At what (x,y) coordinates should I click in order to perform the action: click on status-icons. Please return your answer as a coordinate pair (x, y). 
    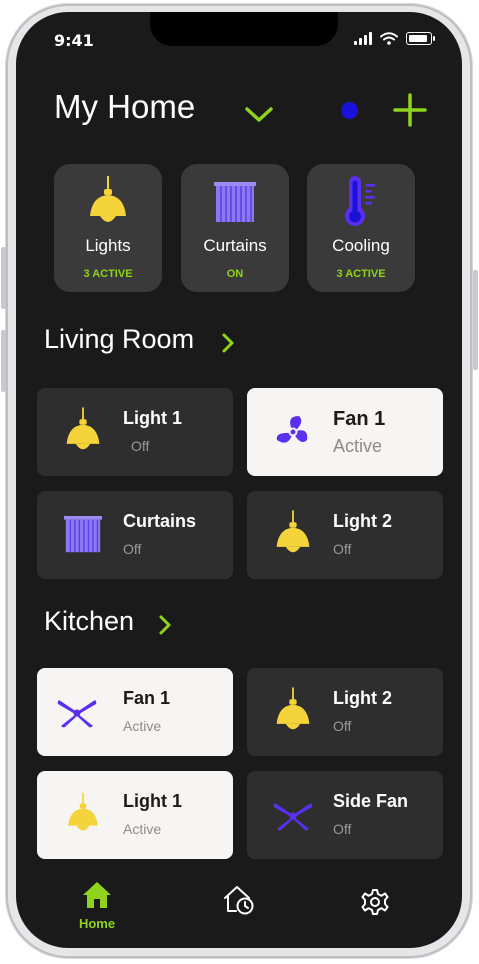
    Looking at the image, I should click on (394, 38).